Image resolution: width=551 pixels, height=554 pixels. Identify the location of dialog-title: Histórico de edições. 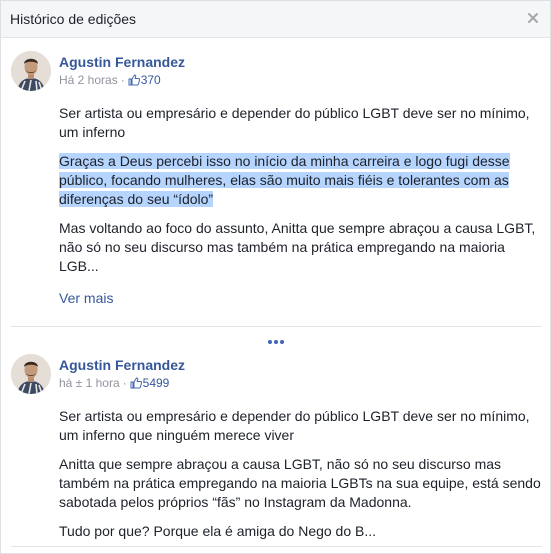
(73, 19).